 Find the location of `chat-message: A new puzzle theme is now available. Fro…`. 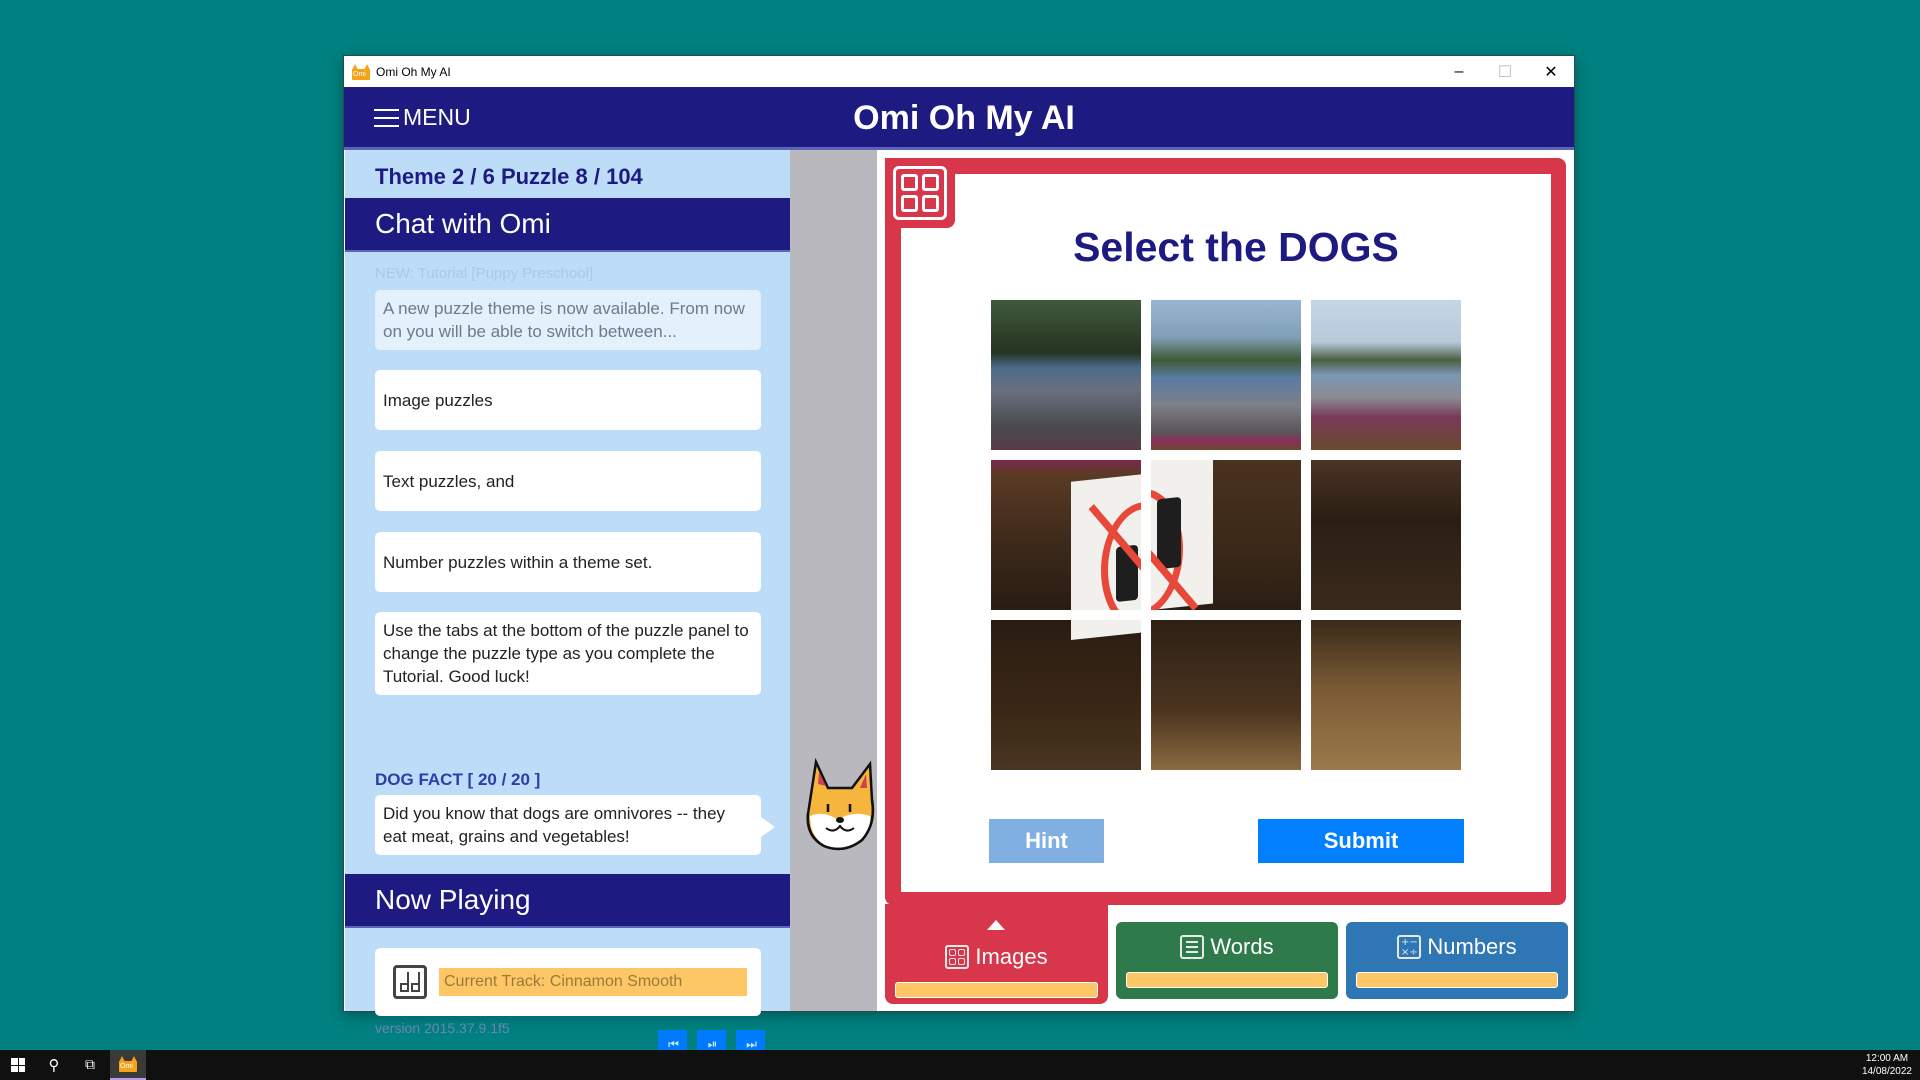

chat-message: A new puzzle theme is now available. Fro… is located at coordinates (568, 320).